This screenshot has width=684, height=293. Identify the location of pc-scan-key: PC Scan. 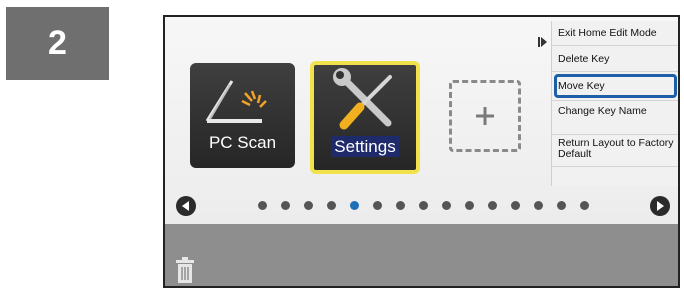
(242, 115).